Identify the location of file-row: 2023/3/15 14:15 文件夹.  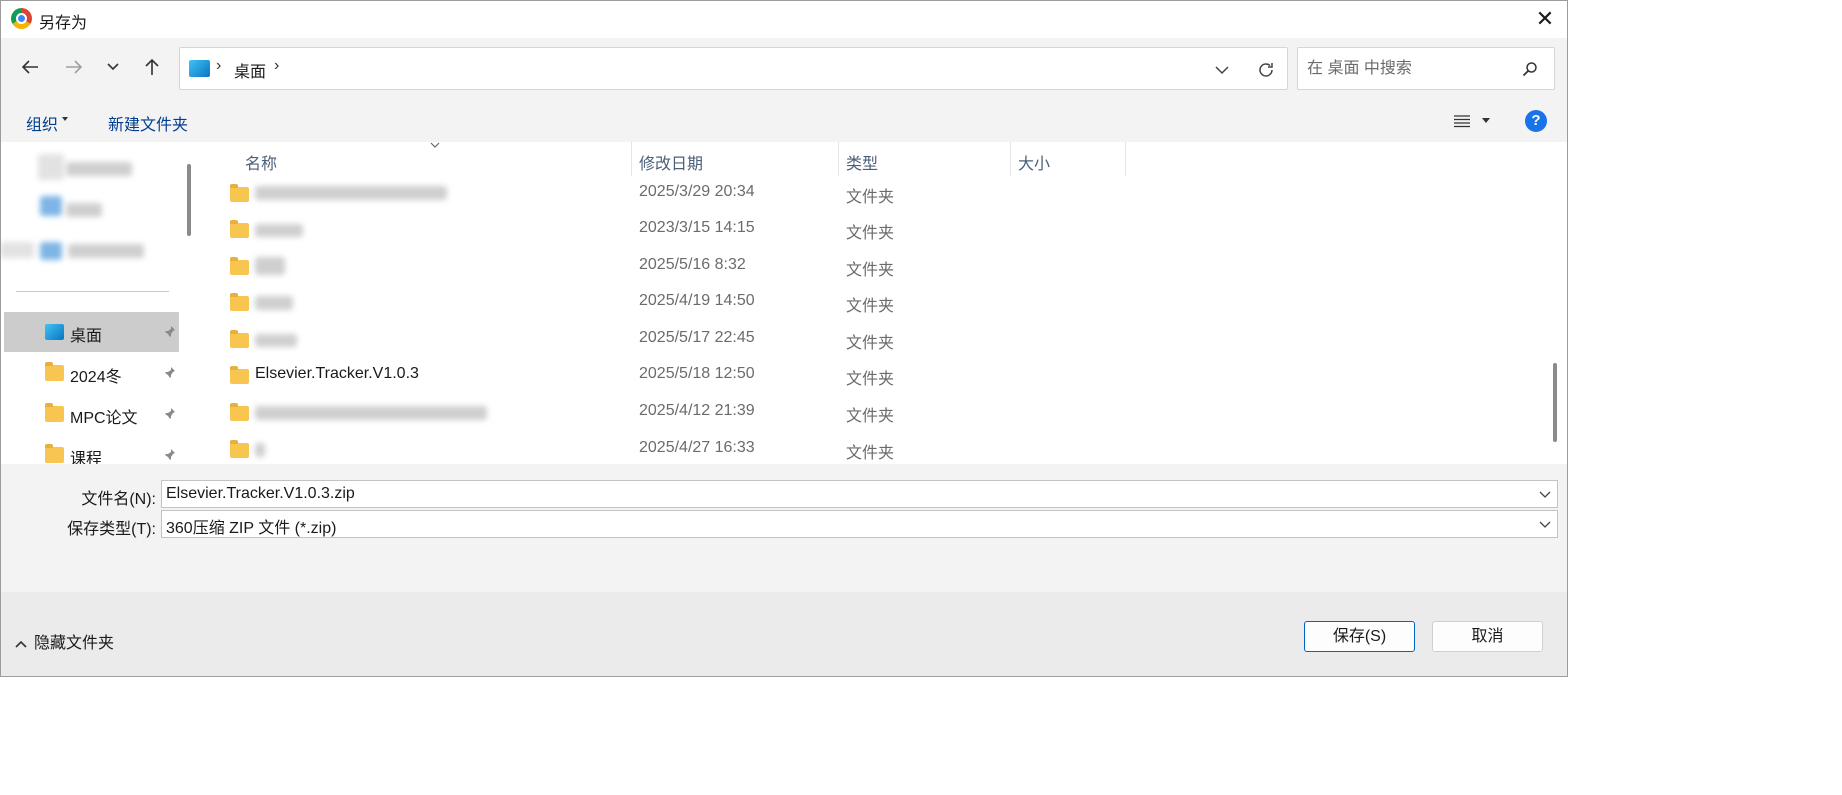
(875, 230).